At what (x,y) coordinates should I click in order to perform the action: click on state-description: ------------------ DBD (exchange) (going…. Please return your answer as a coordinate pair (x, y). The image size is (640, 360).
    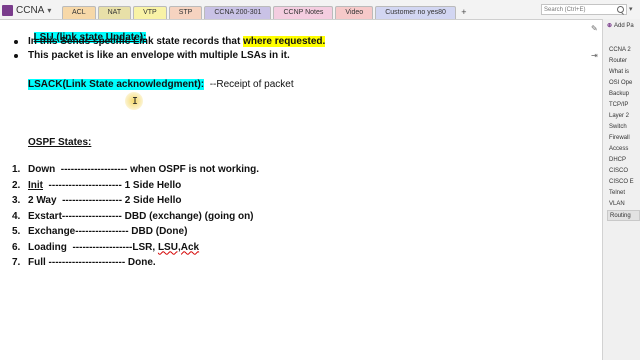
    Looking at the image, I should click on (157, 216).